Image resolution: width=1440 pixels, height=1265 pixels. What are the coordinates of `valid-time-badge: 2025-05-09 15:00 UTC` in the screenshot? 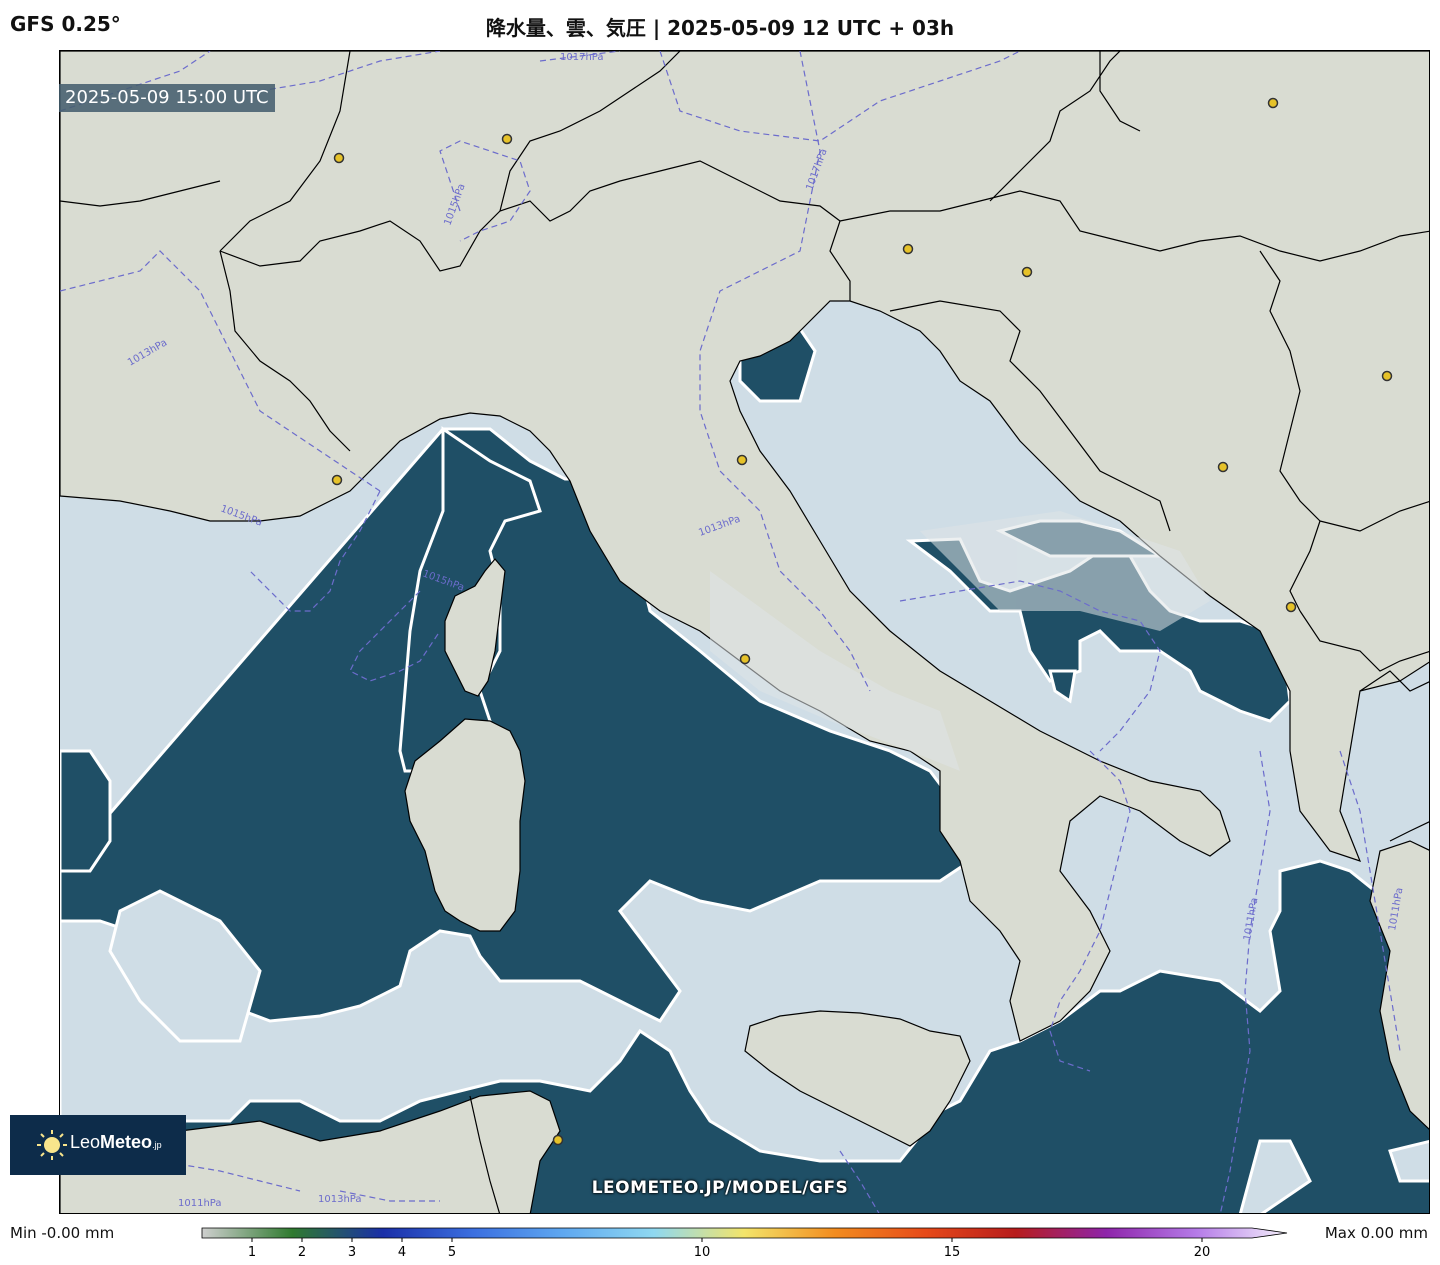 It's located at (167, 98).